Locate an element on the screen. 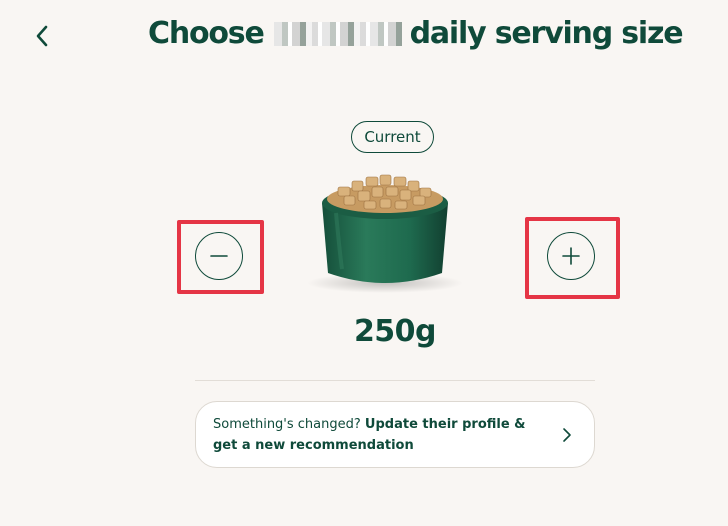 The image size is (728, 526). minus-icon is located at coordinates (219, 256).